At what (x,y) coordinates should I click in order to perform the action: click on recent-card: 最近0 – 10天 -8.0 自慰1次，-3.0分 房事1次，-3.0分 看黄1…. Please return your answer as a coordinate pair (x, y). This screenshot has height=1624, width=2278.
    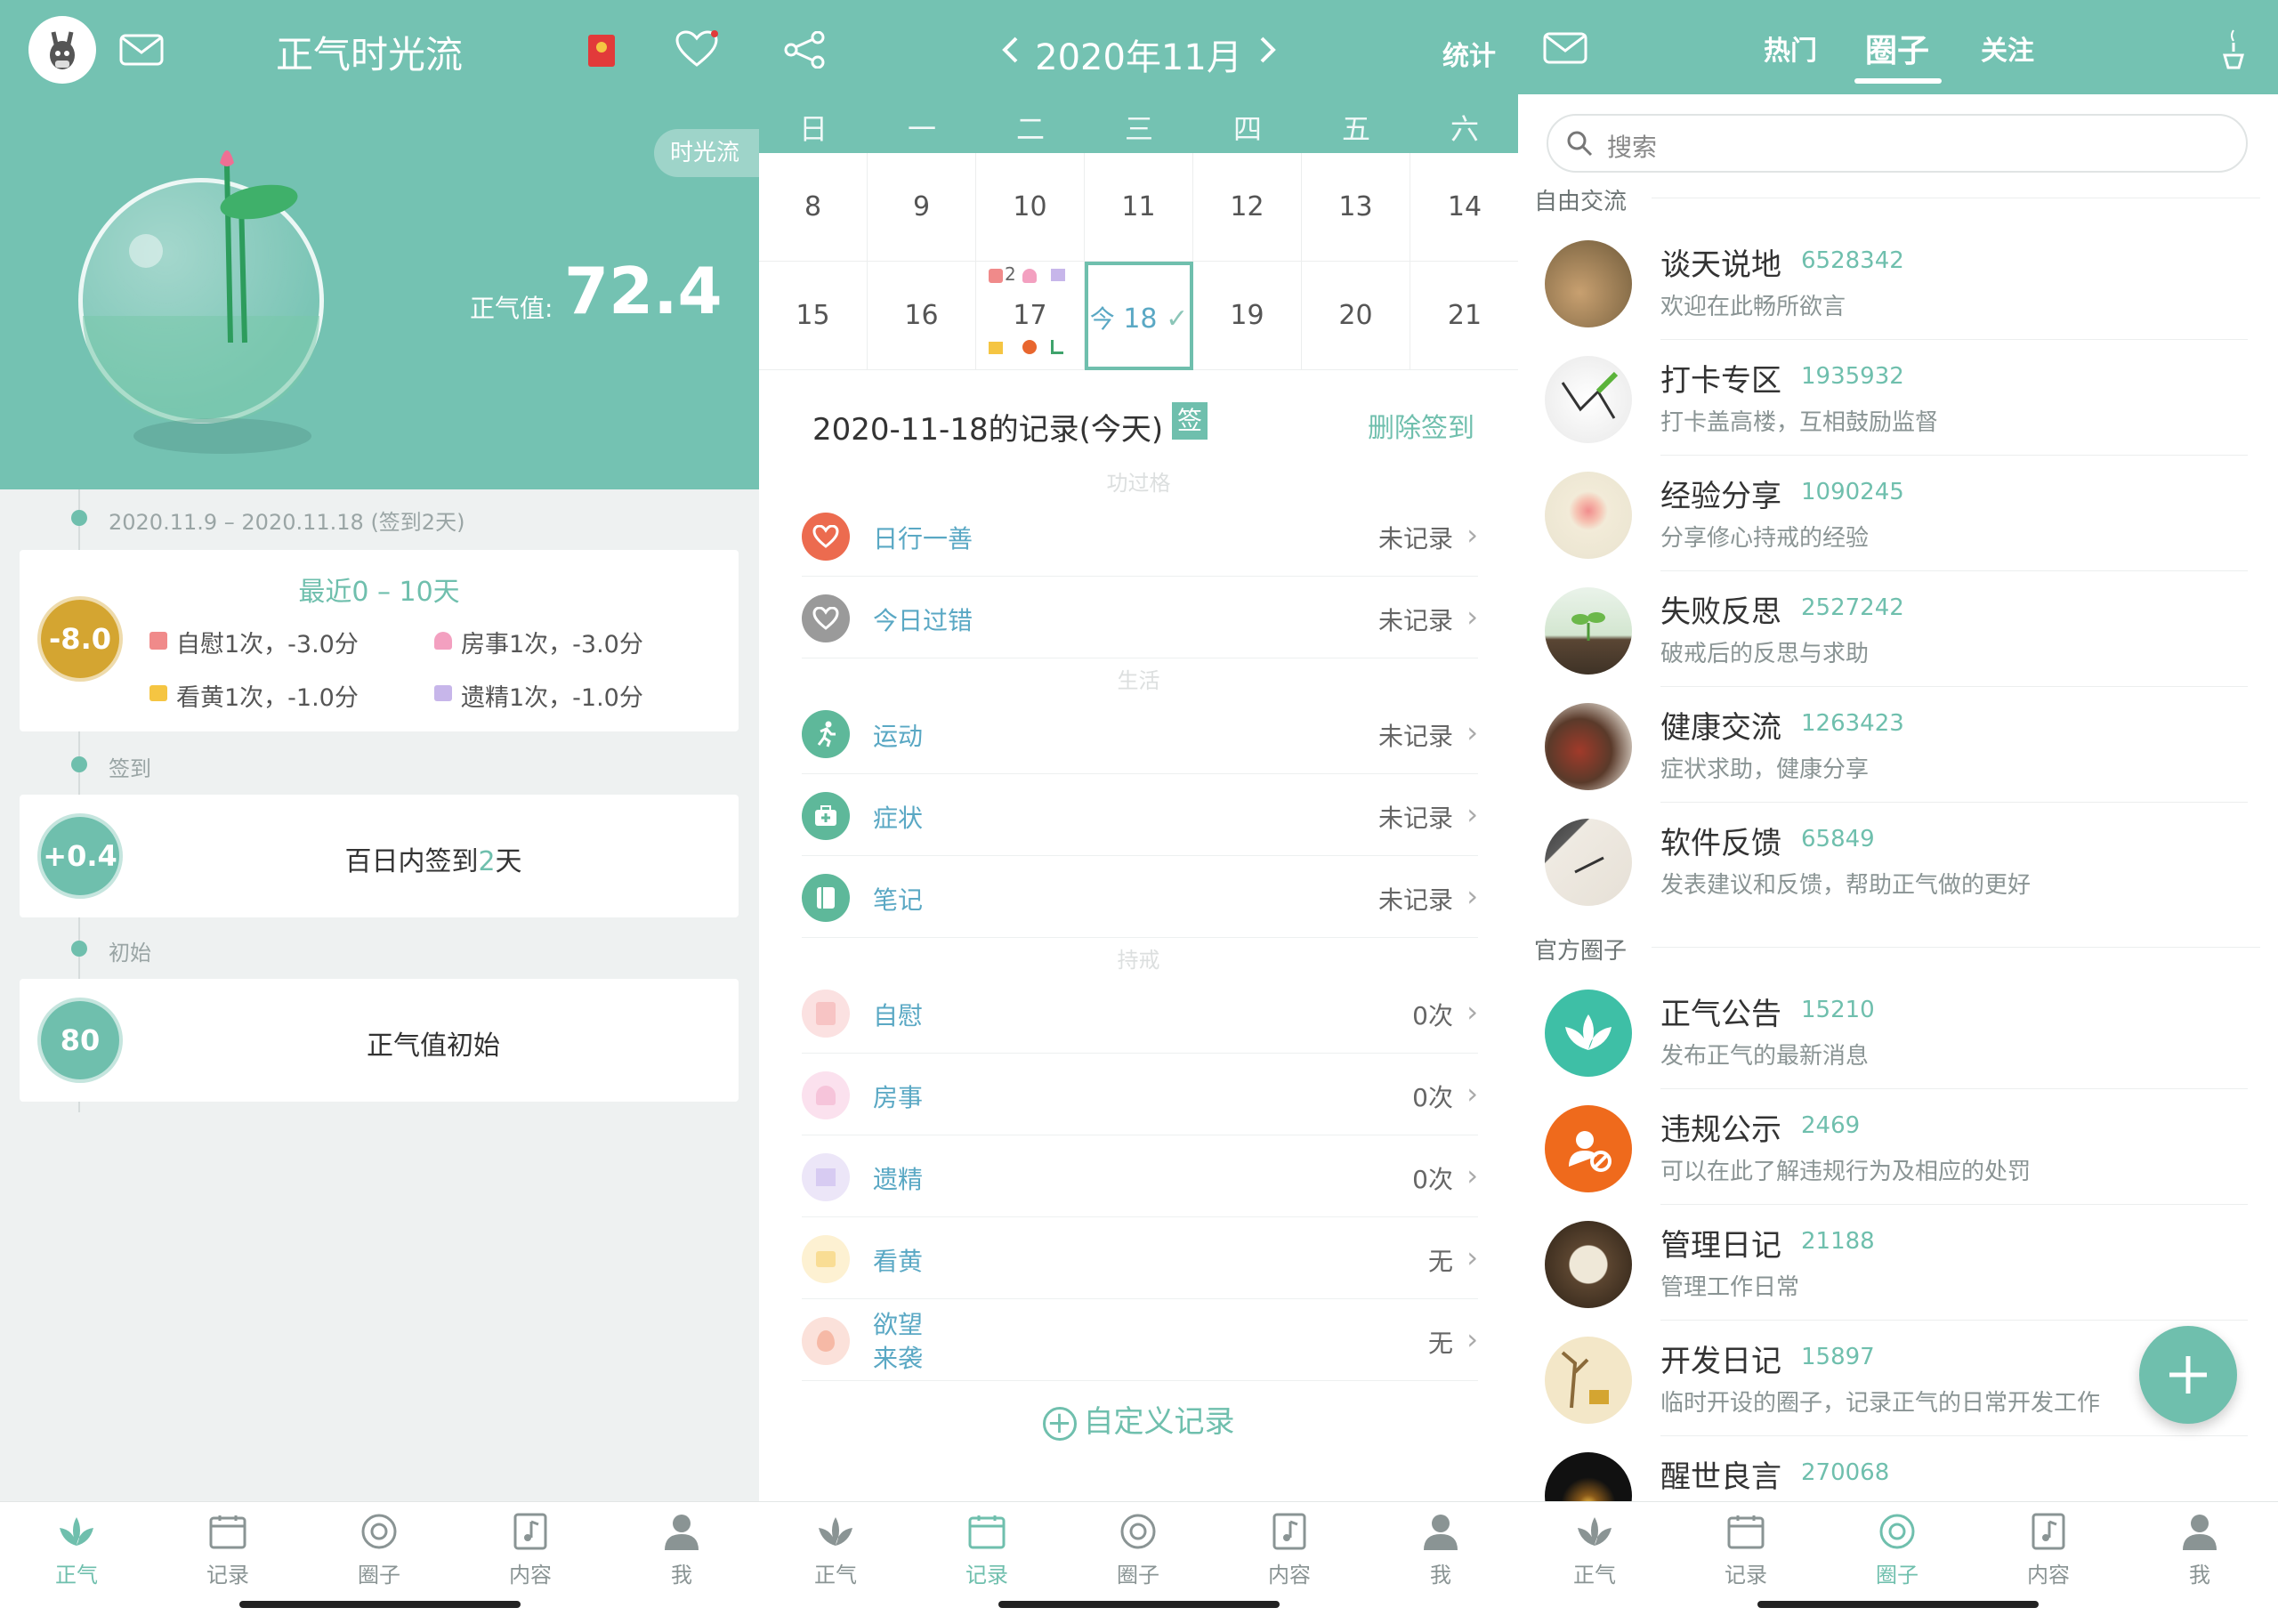
    Looking at the image, I should click on (380, 640).